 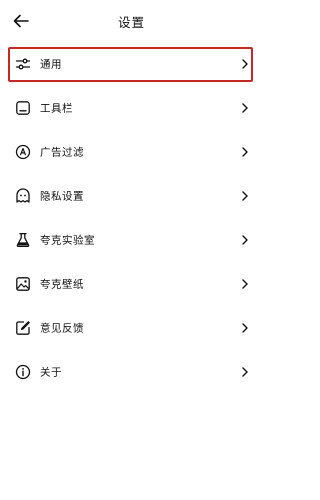 I want to click on settings-item-lab: 夸克实验室, so click(x=131, y=240).